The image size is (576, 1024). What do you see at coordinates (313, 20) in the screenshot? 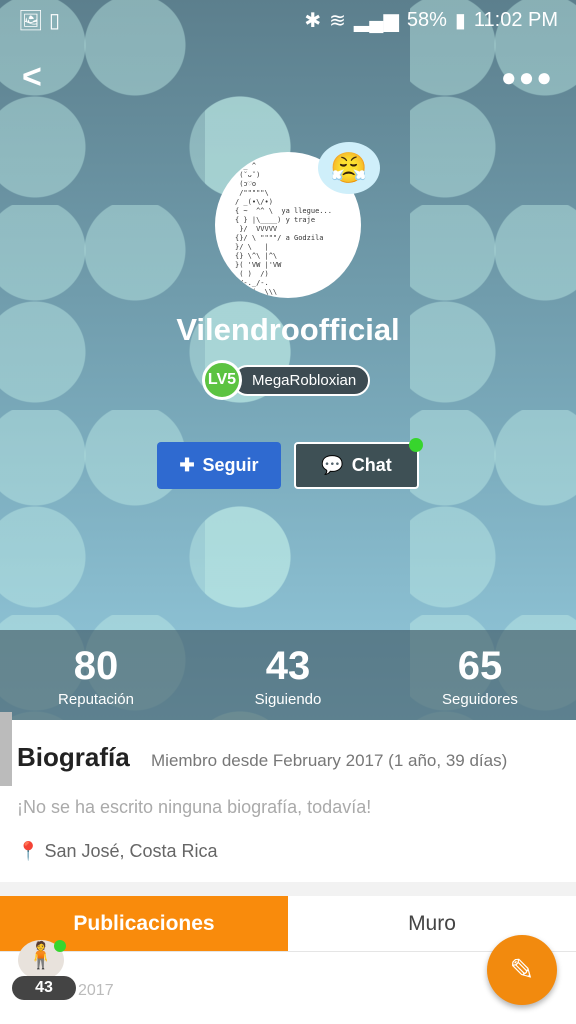
I see `bluetooth-icon: ✱` at bounding box center [313, 20].